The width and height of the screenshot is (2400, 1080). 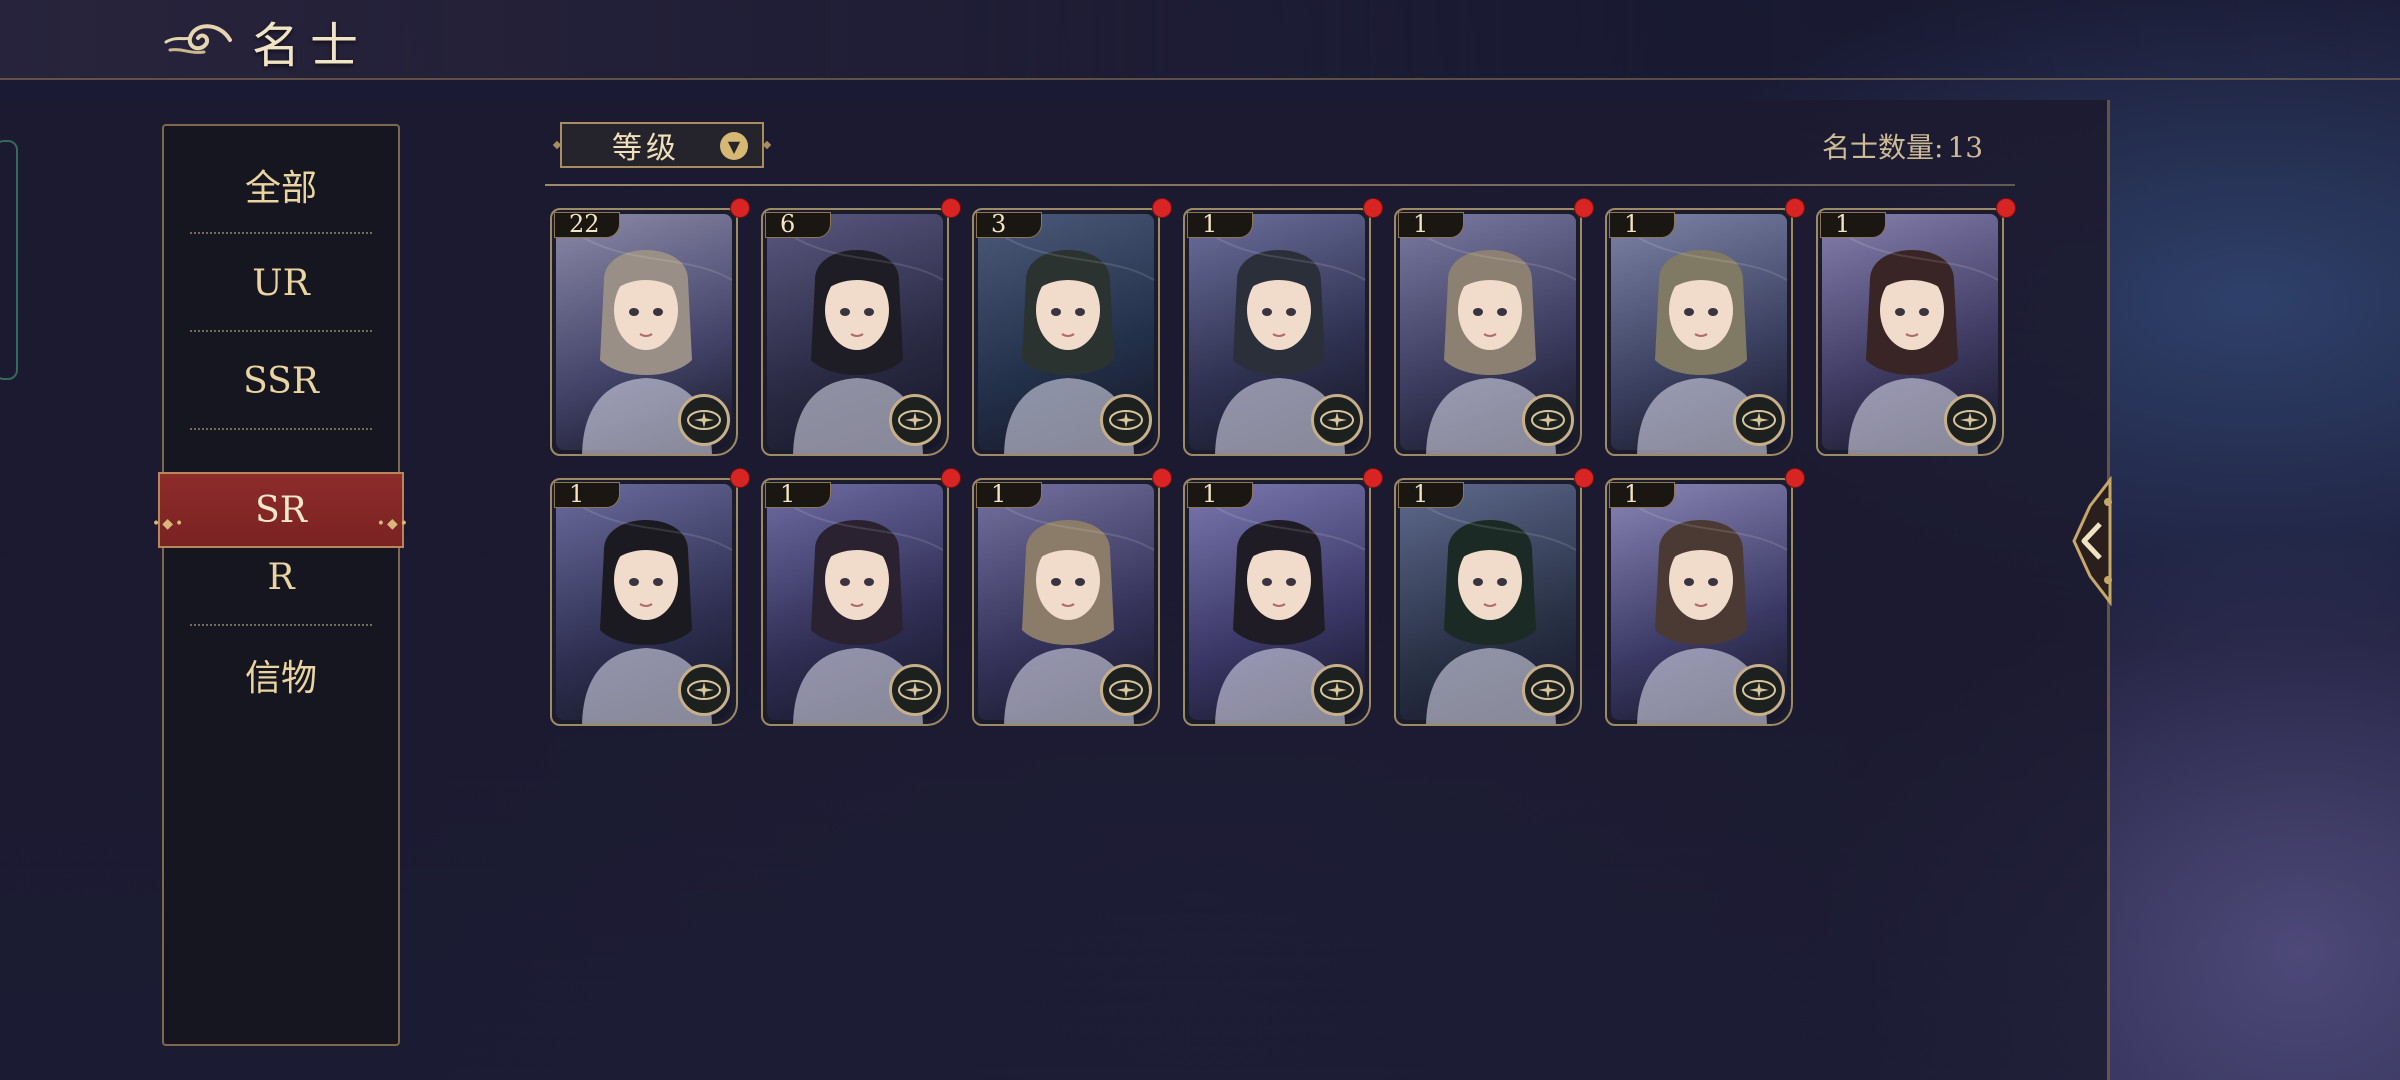 I want to click on filter-tab-tokens: 信物, so click(x=281, y=675).